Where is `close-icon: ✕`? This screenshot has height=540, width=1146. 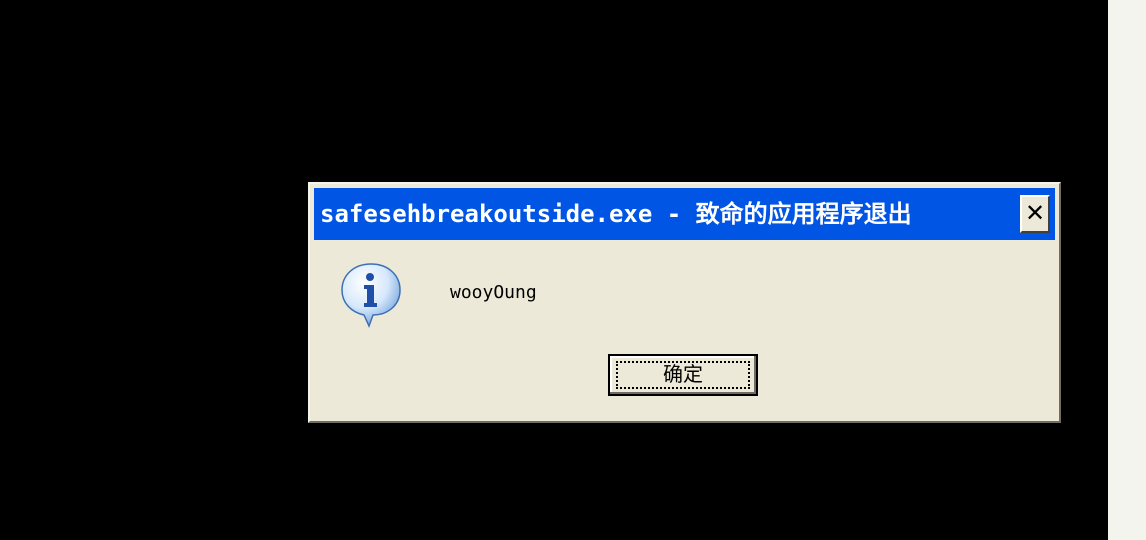 close-icon: ✕ is located at coordinates (1035, 213).